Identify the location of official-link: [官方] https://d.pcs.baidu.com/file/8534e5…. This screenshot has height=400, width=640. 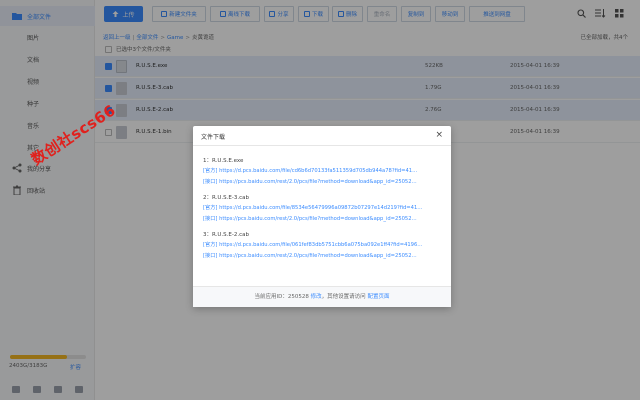
(322, 208).